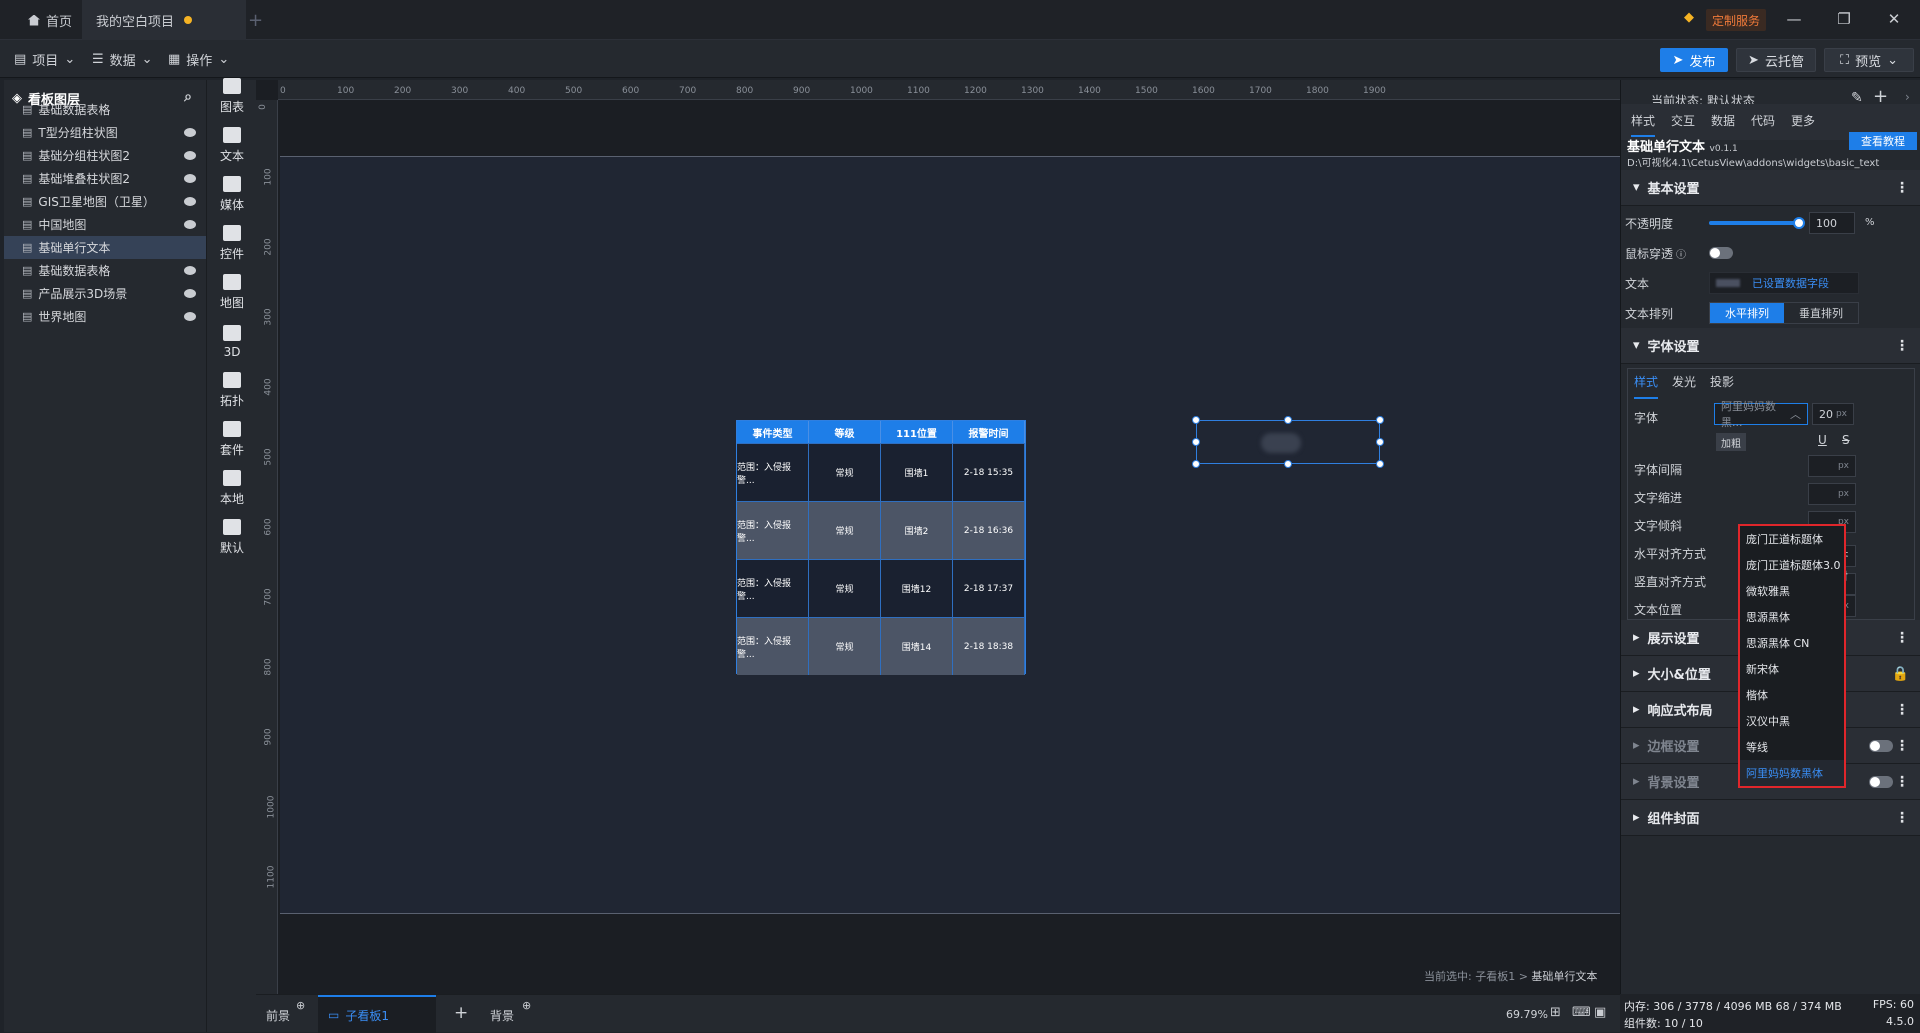 The image size is (1920, 1033). What do you see at coordinates (105, 155) in the screenshot?
I see `layer-item: ▤ 基础分组柱状图2` at bounding box center [105, 155].